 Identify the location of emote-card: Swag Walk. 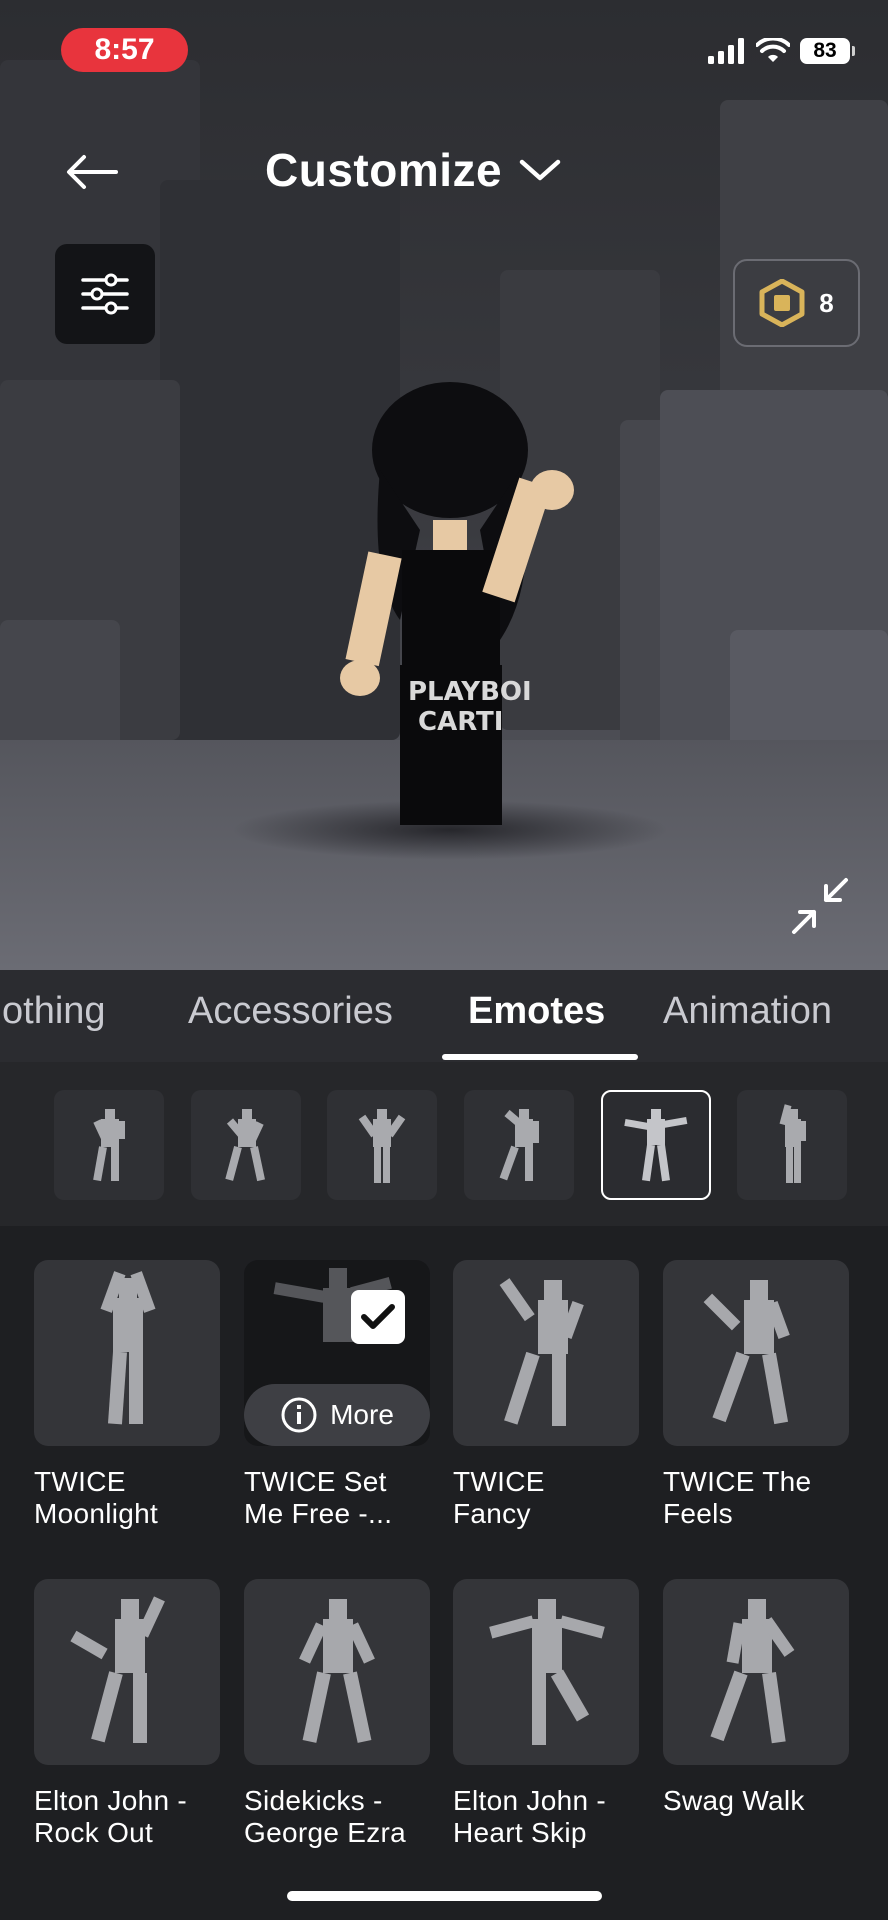
(756, 1698).